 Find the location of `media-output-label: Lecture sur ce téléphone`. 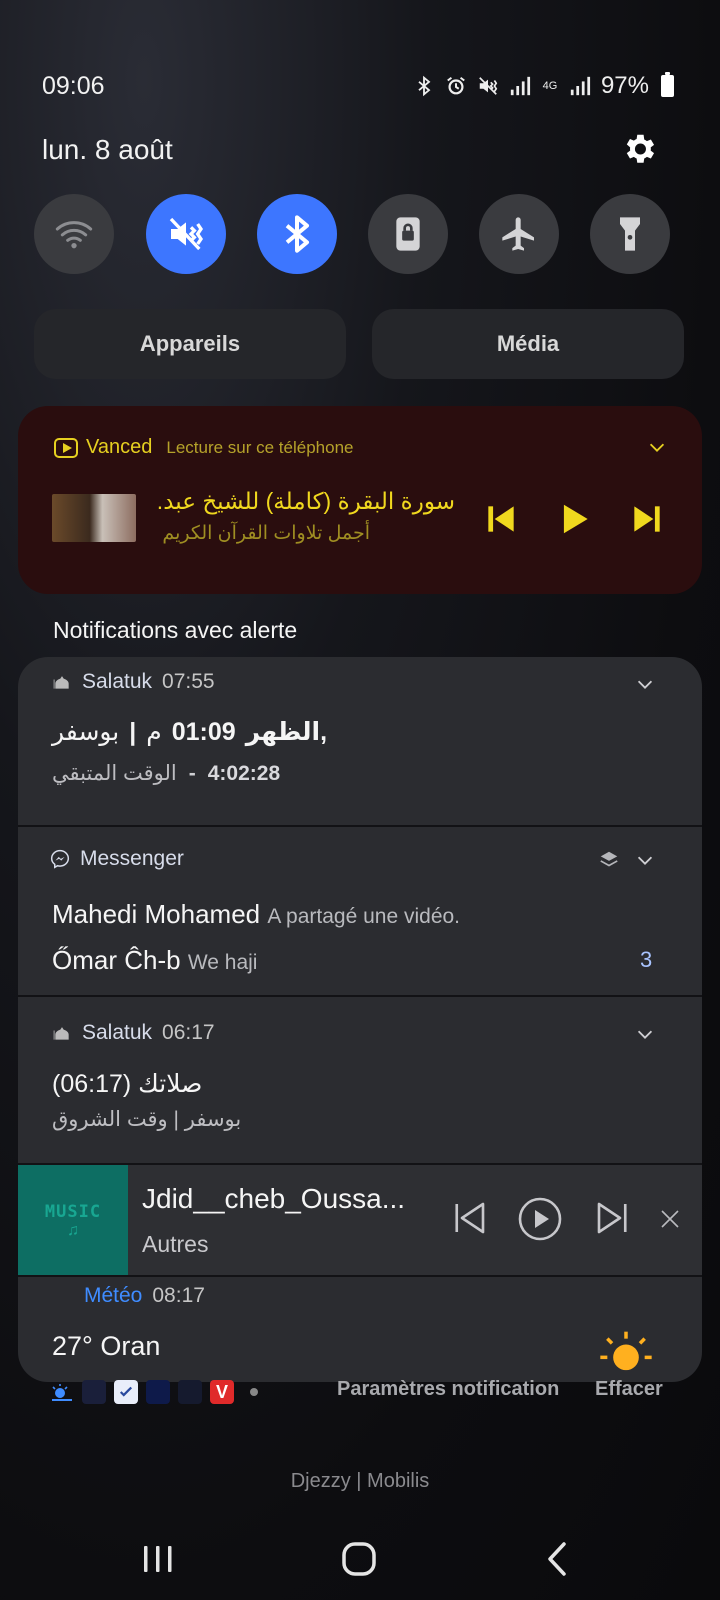

media-output-label: Lecture sur ce téléphone is located at coordinates (260, 447).